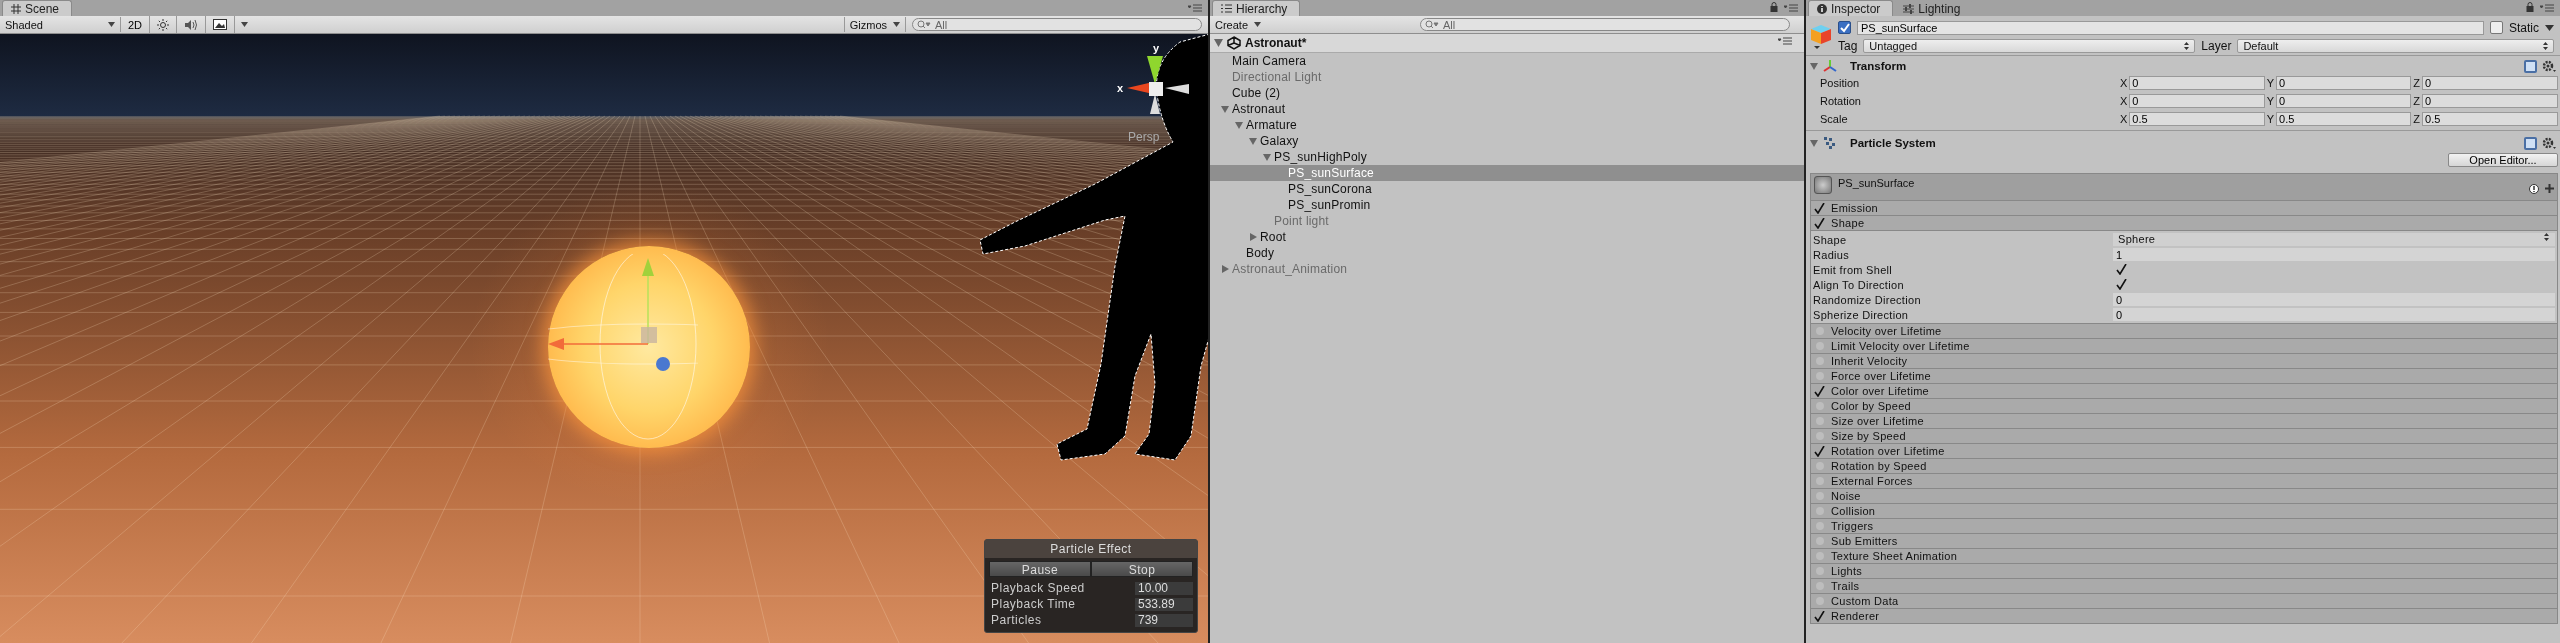  What do you see at coordinates (2395, 45) in the screenshot?
I see `layer-dropdown: Default` at bounding box center [2395, 45].